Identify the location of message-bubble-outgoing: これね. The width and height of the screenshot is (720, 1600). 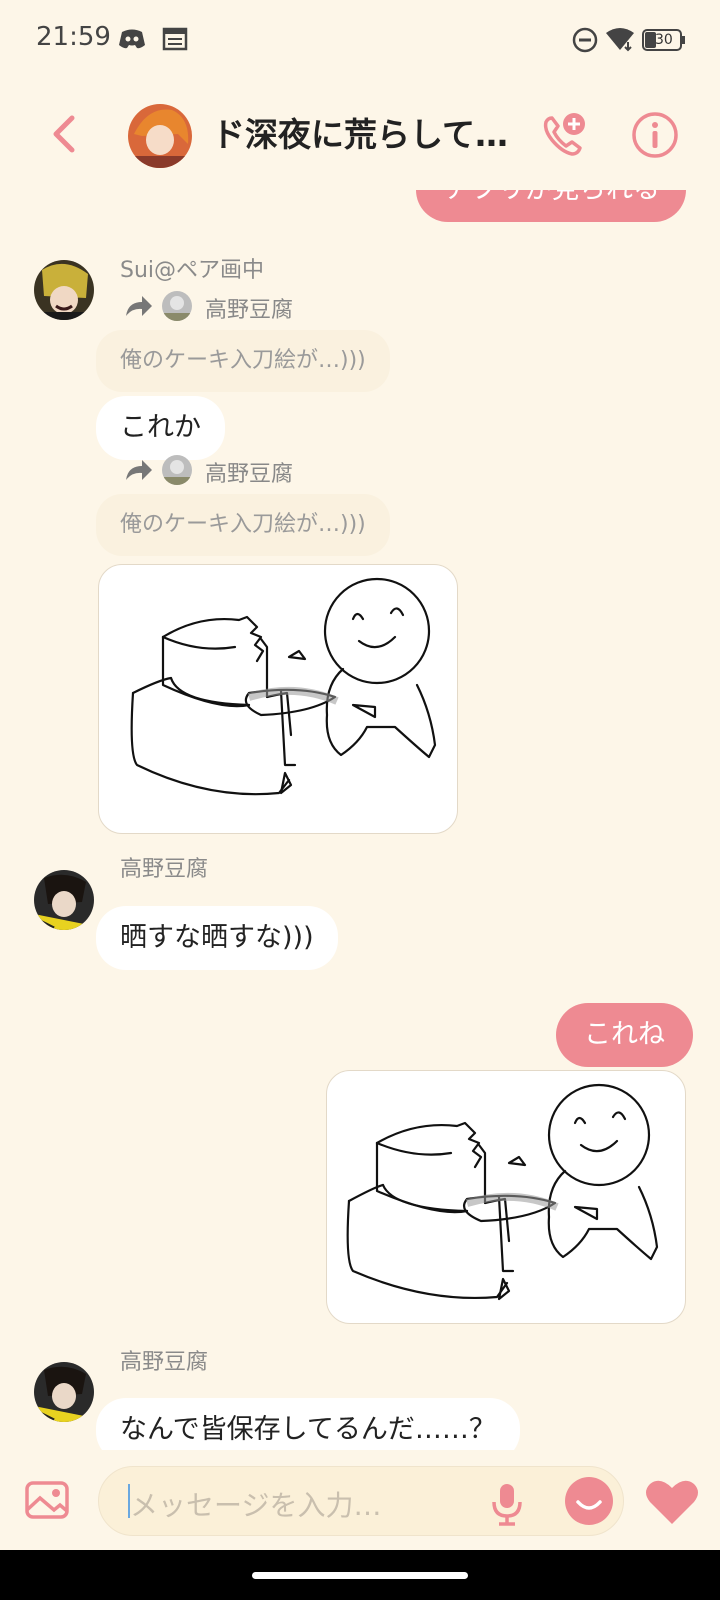
(624, 1035).